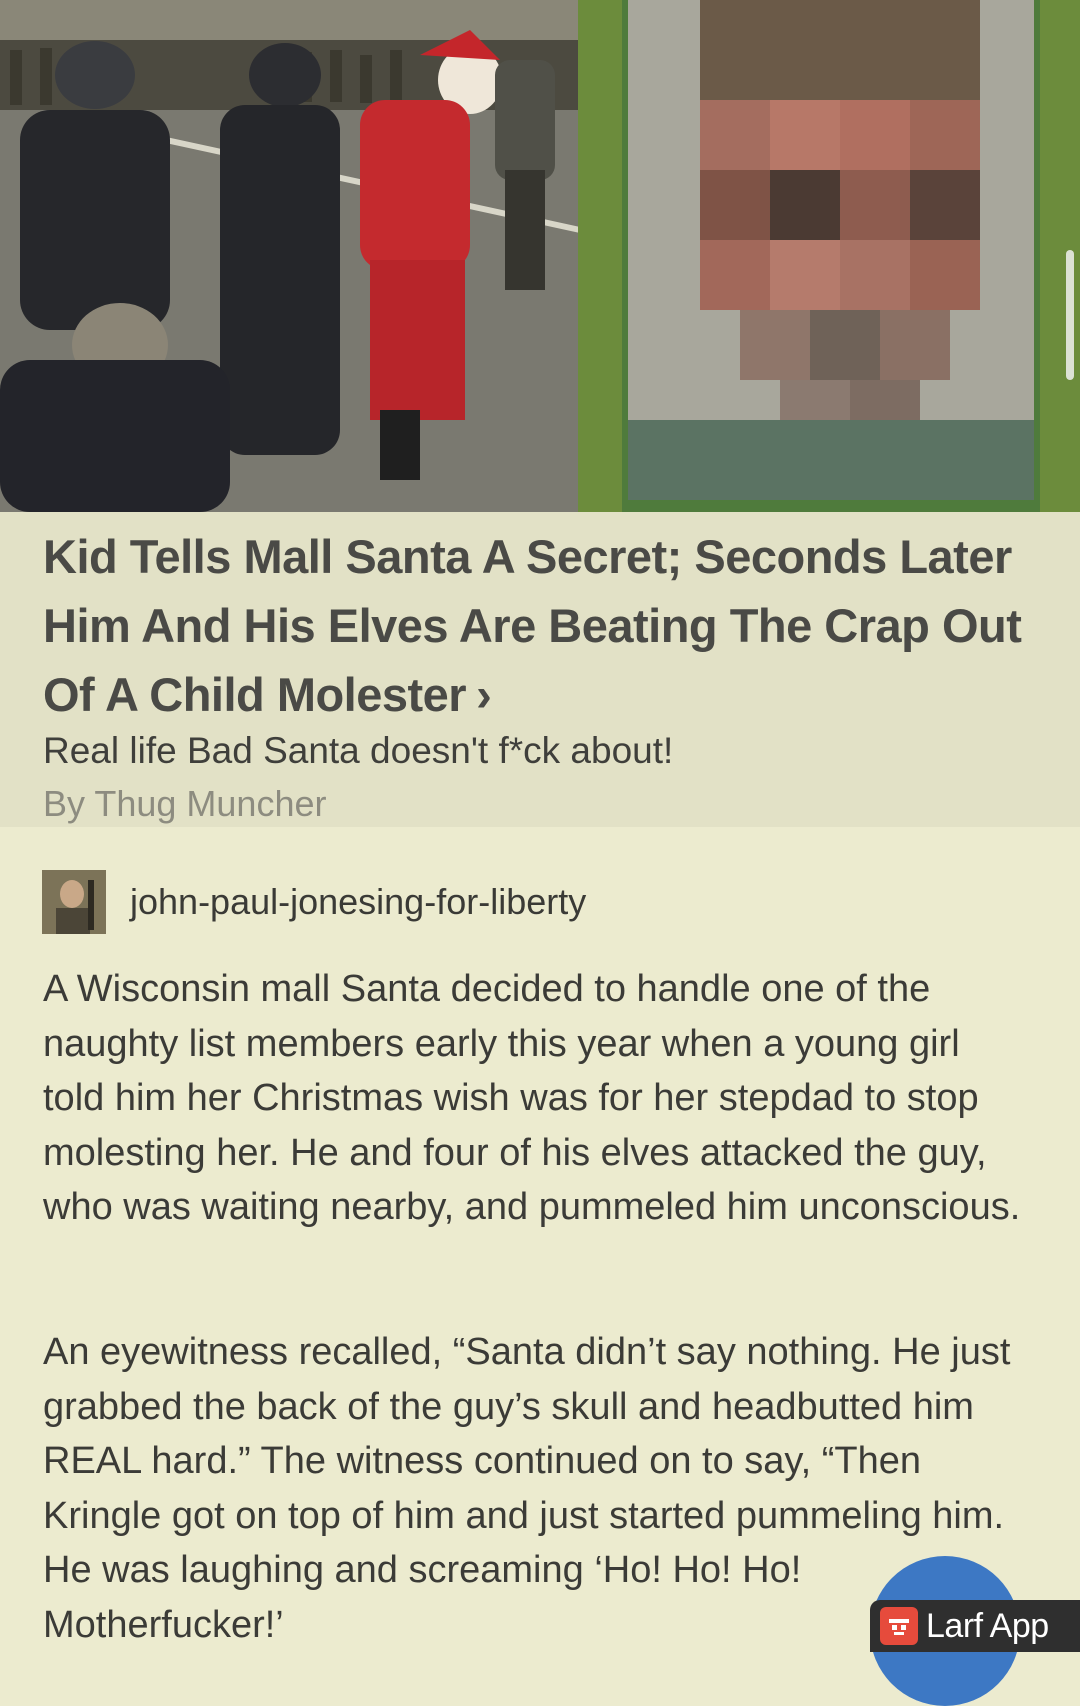 This screenshot has height=1706, width=1080. I want to click on avatar-image, so click(74, 902).